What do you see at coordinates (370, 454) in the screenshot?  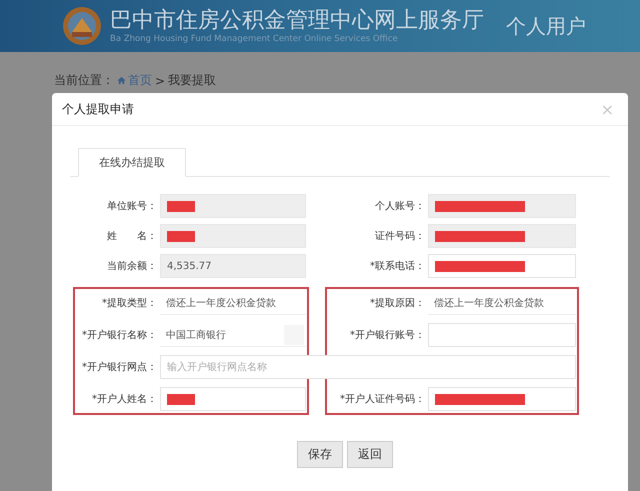 I see `back-button: 返回` at bounding box center [370, 454].